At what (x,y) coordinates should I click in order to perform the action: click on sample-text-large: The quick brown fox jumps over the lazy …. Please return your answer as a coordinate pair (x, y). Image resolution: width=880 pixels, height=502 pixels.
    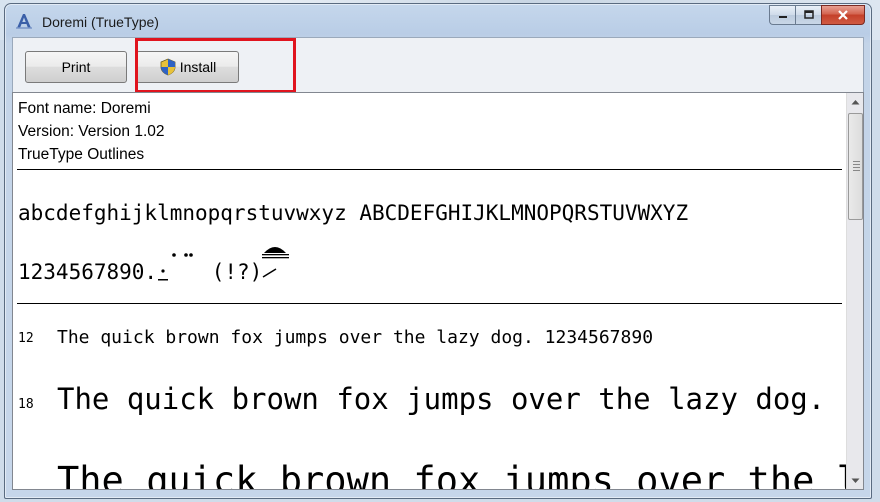
    Looking at the image, I should click on (460, 474).